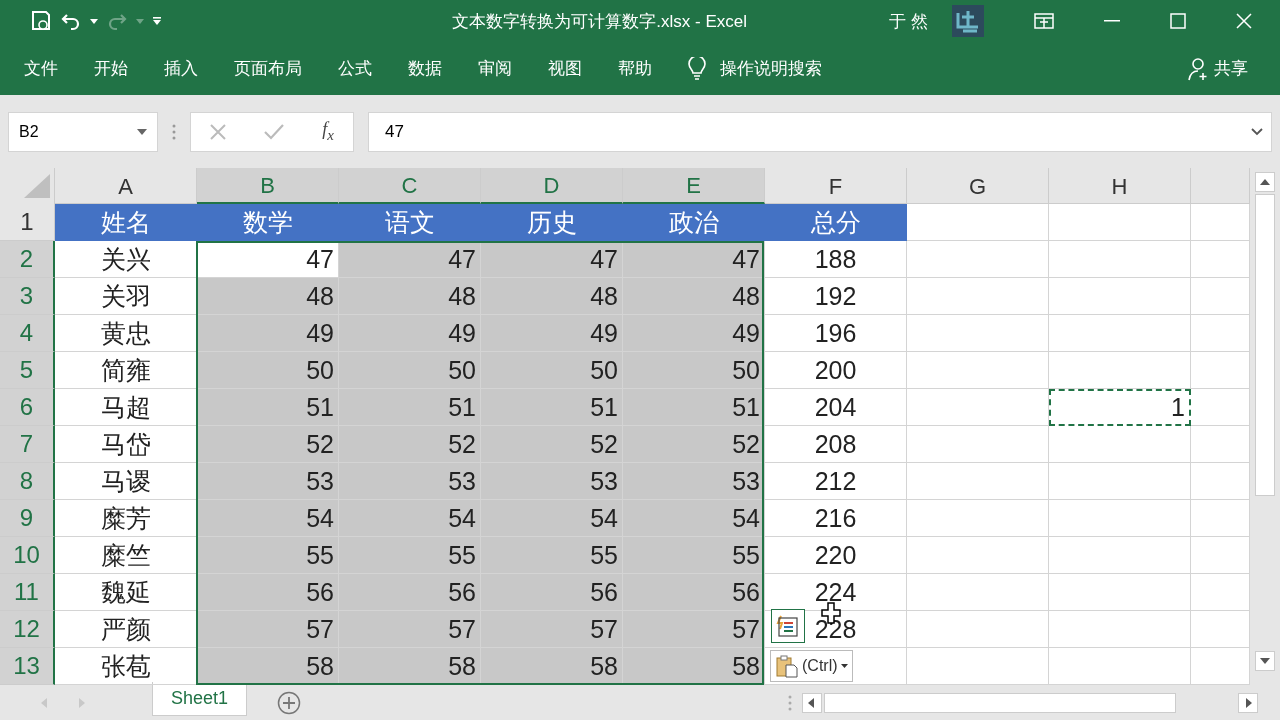 This screenshot has width=1280, height=720. What do you see at coordinates (27, 370) in the screenshot?
I see `row-header: 5` at bounding box center [27, 370].